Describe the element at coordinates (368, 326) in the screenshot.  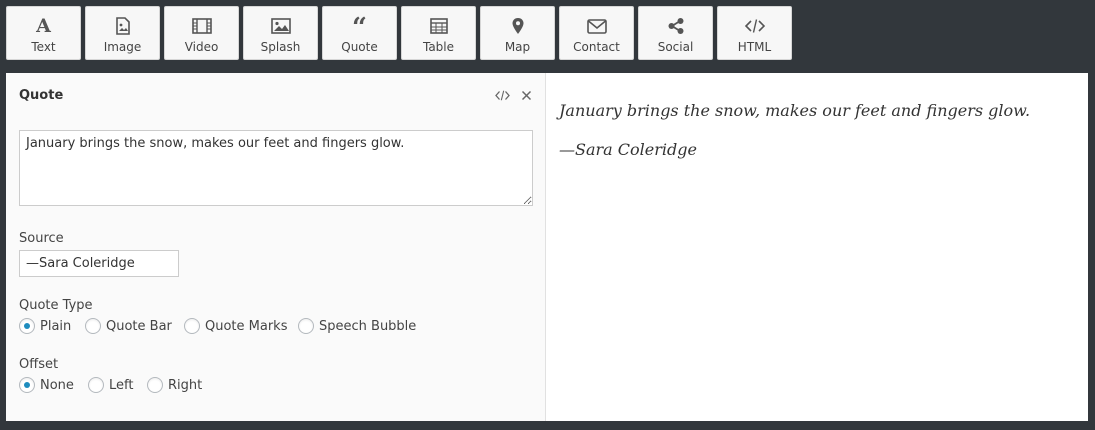
I see `radio-label: Speech Bubble` at that location.